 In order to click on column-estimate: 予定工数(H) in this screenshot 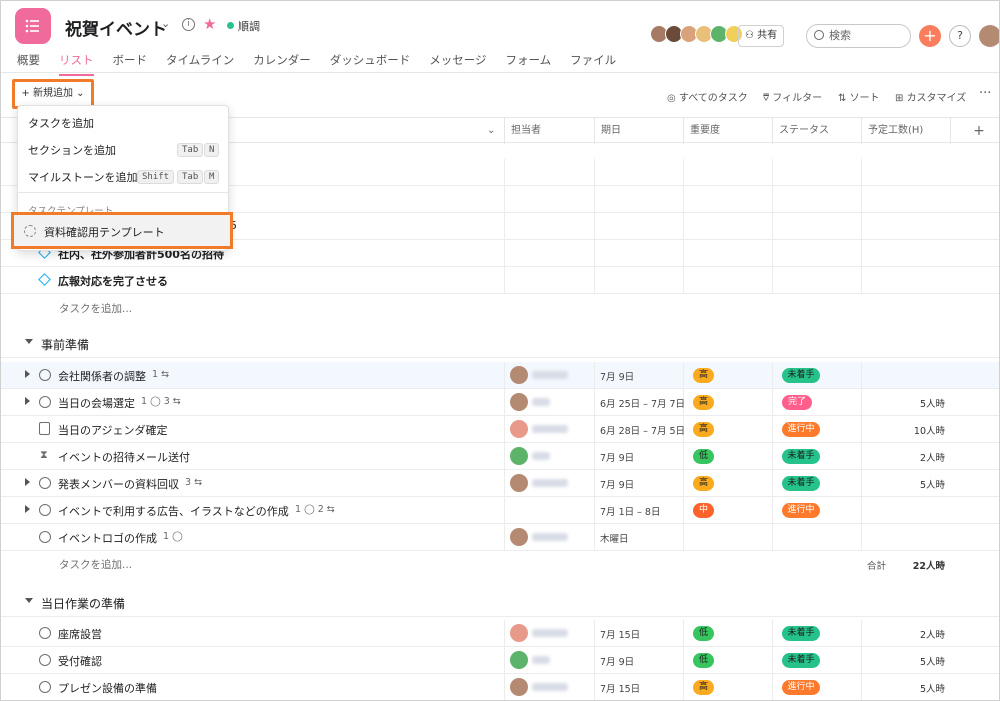, I will do `click(905, 131)`.